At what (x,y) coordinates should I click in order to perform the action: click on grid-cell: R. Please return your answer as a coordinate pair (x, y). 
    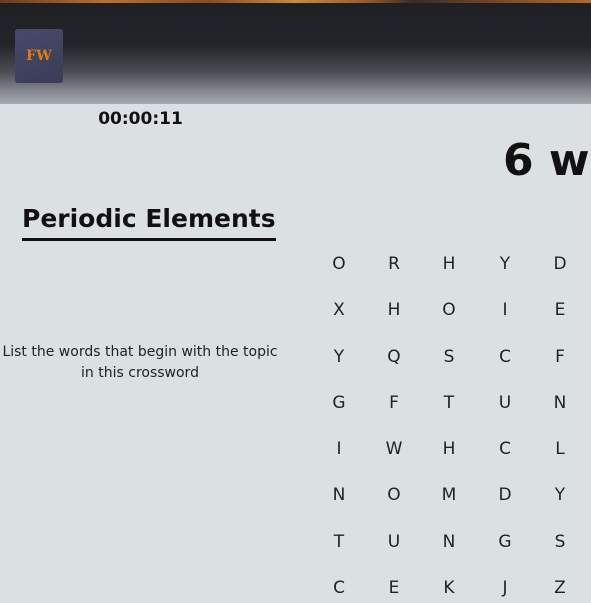
    Looking at the image, I should click on (394, 264).